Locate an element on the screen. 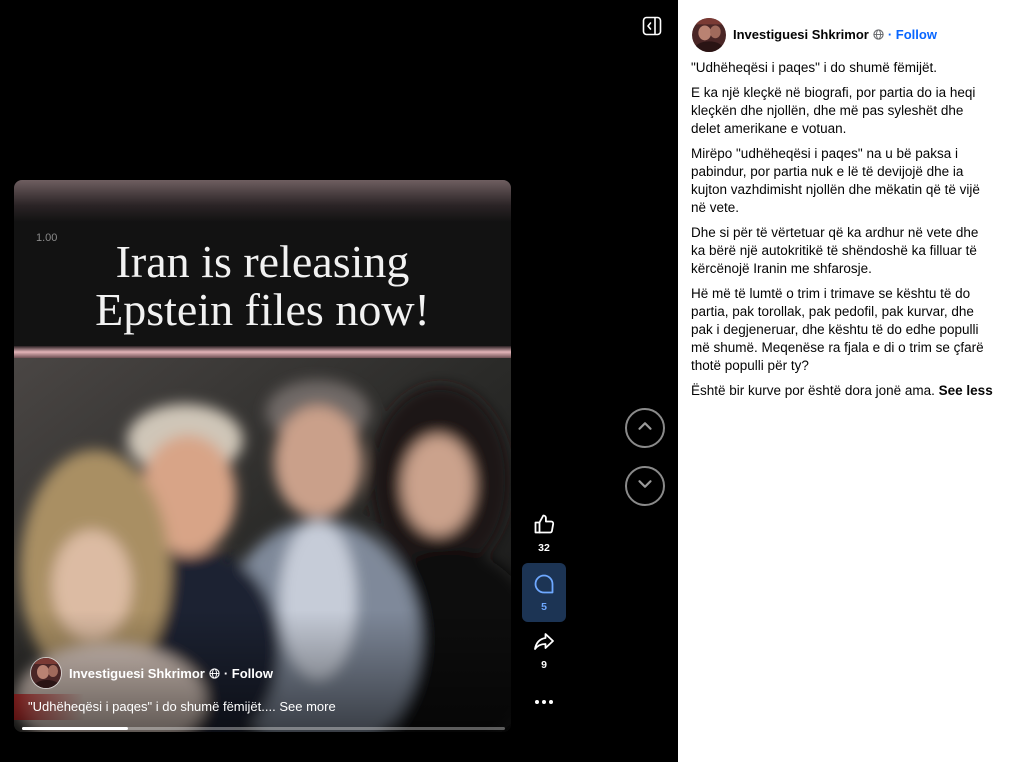  video-headline-line: Epstein files now! is located at coordinates (262, 309).